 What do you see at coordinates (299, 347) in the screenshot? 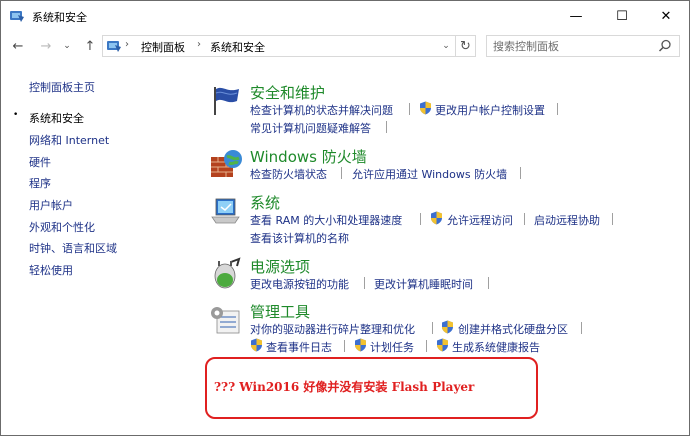
I see `view-event-logs-link: 查看事件日志` at bounding box center [299, 347].